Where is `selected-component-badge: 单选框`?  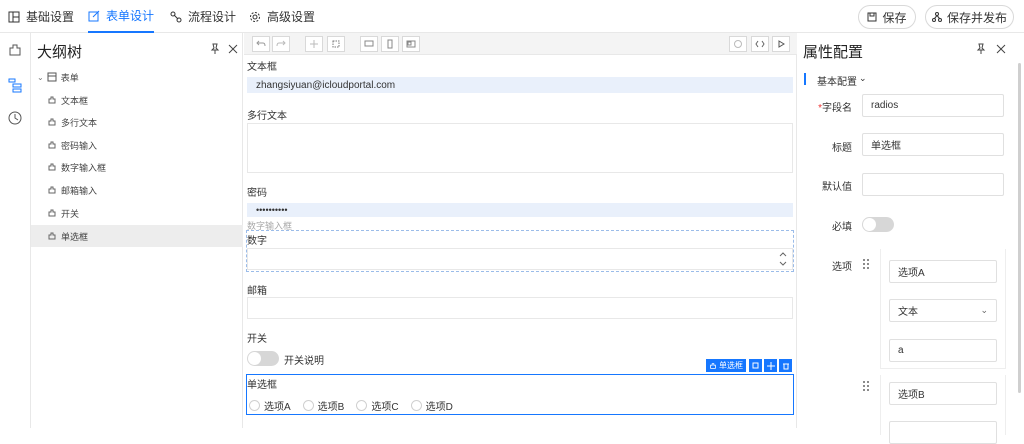
selected-component-badge: 单选框 is located at coordinates (726, 365).